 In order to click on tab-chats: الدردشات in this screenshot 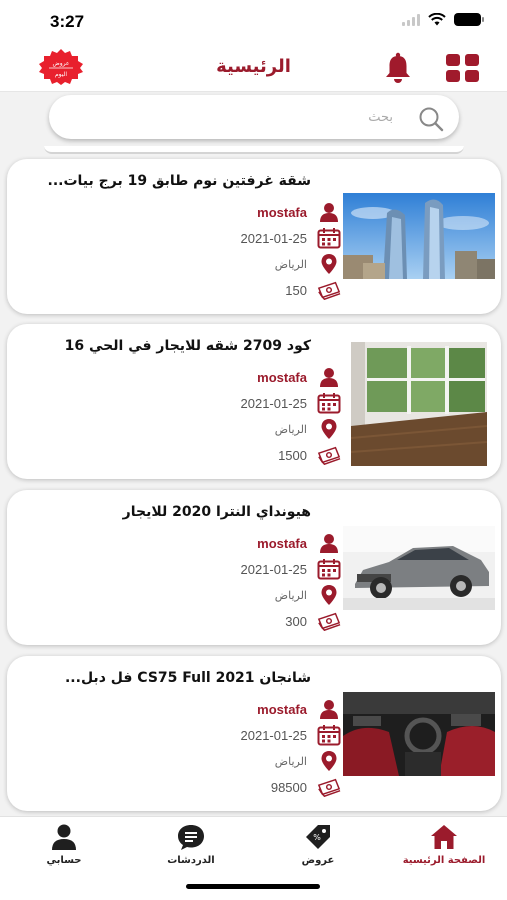, I will do `click(191, 848)`.